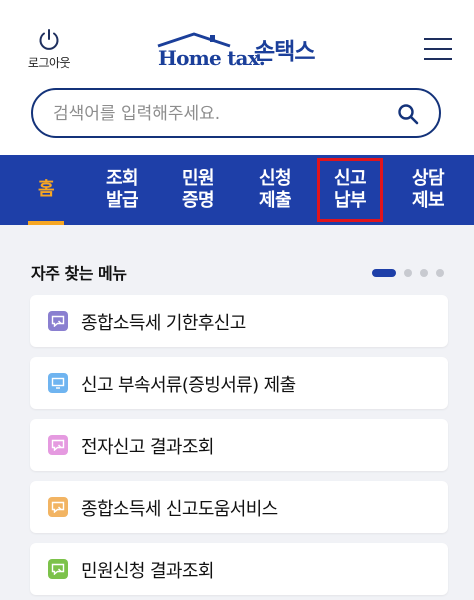  Describe the element at coordinates (163, 323) in the screenshot. I see `favorite-item-label: 종합소득세 기한후신고` at that location.